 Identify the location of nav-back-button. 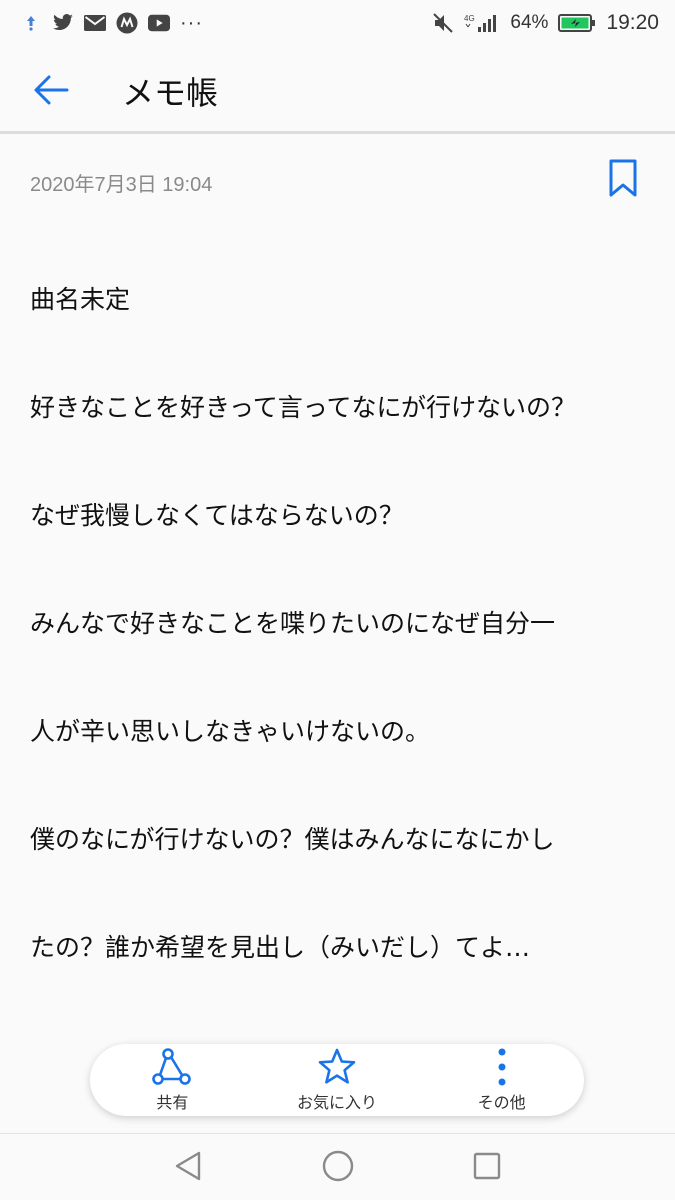
(188, 1166).